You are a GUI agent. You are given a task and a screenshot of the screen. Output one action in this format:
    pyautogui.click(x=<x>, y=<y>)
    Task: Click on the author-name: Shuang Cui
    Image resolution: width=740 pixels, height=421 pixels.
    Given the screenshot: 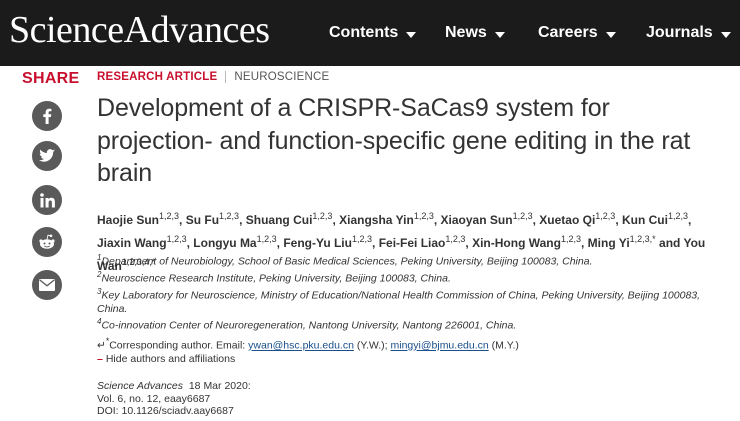 What is the action you would take?
    pyautogui.click(x=279, y=220)
    